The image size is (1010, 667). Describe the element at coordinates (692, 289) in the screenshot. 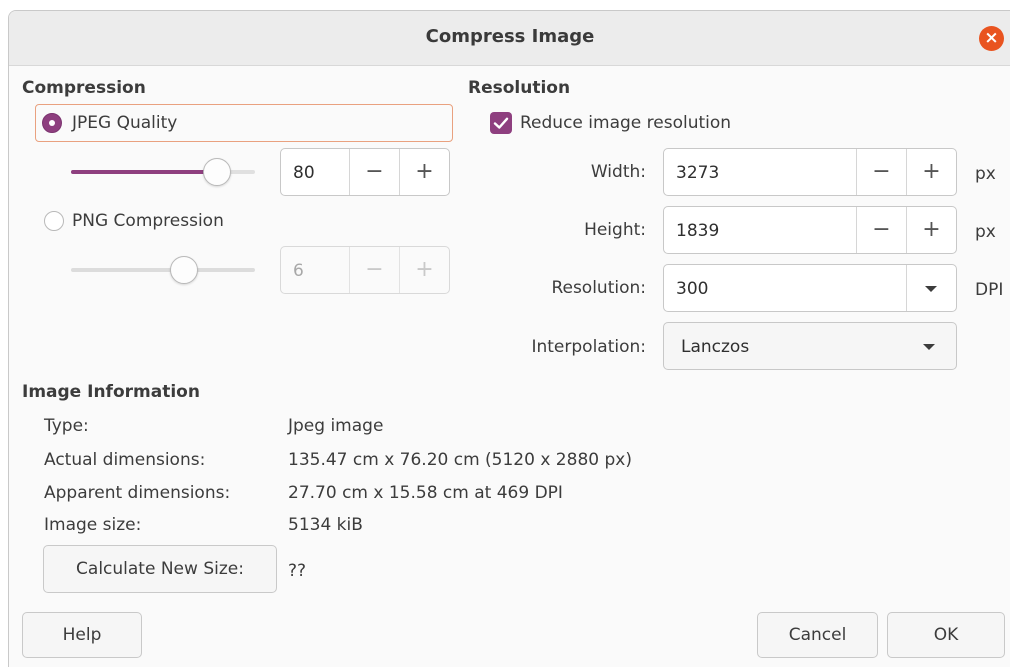

I see `resolution-value: 300` at that location.